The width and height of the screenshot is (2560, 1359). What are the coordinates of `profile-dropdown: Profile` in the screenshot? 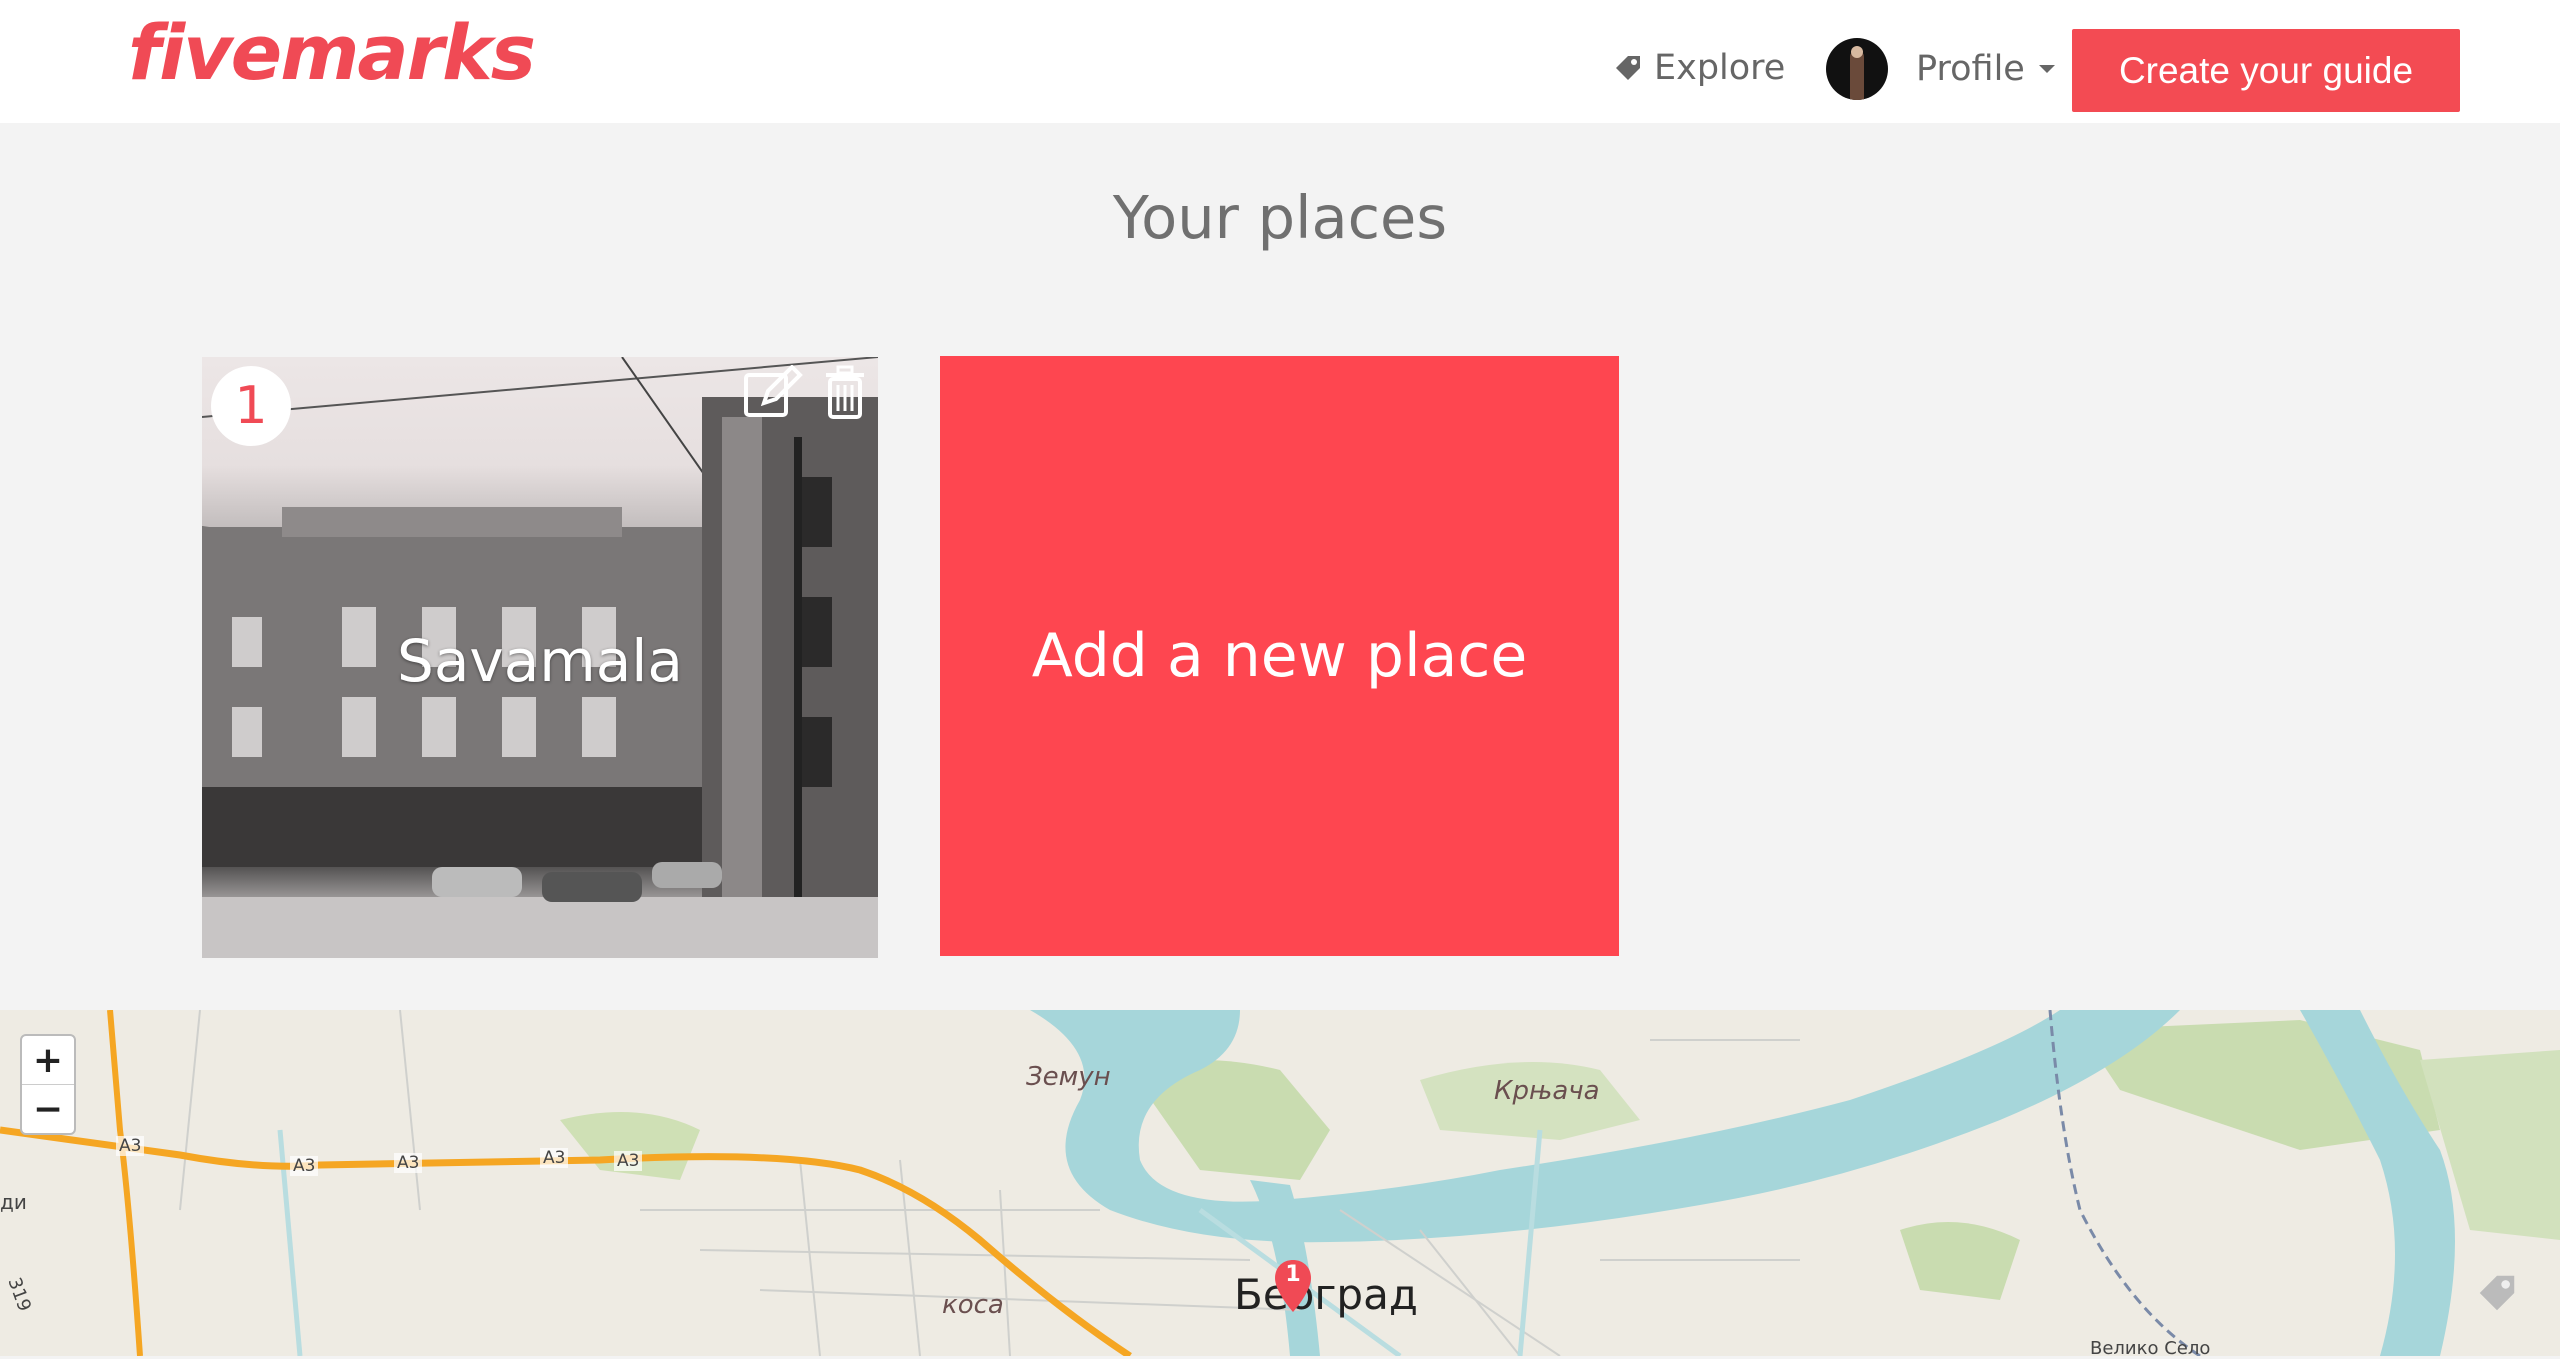 It's located at (1940, 69).